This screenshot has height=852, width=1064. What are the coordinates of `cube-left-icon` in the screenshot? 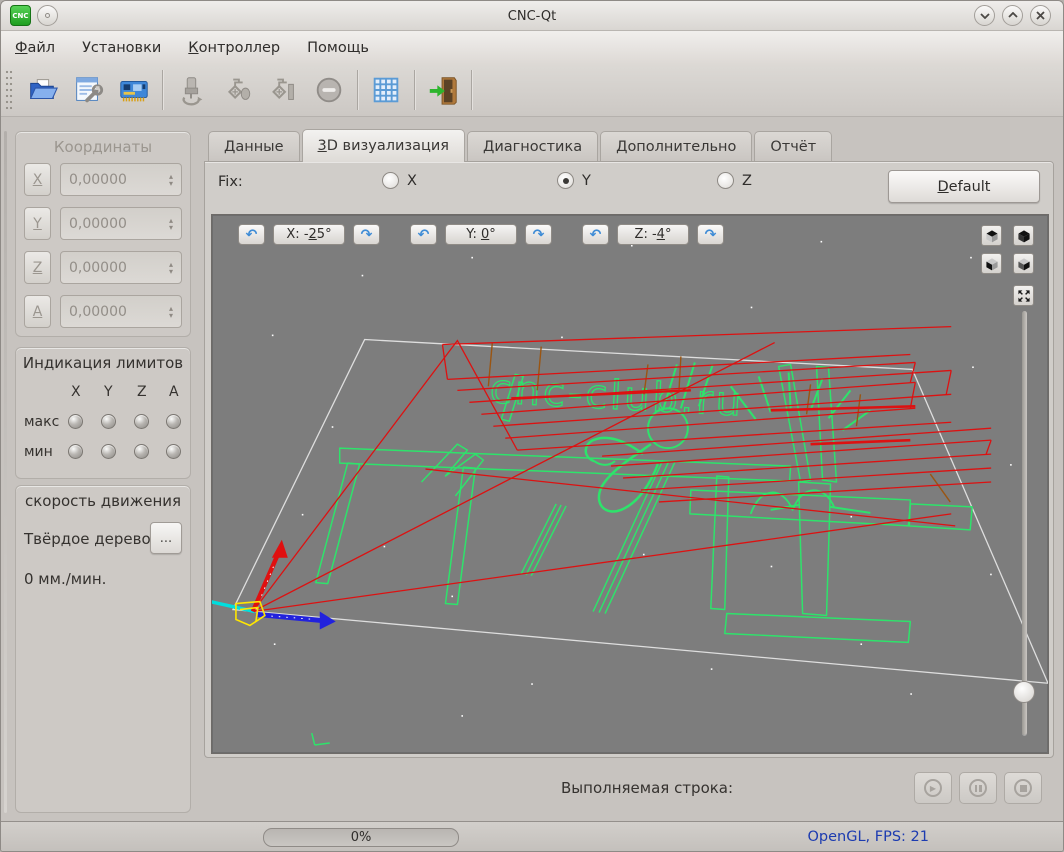 It's located at (991, 263).